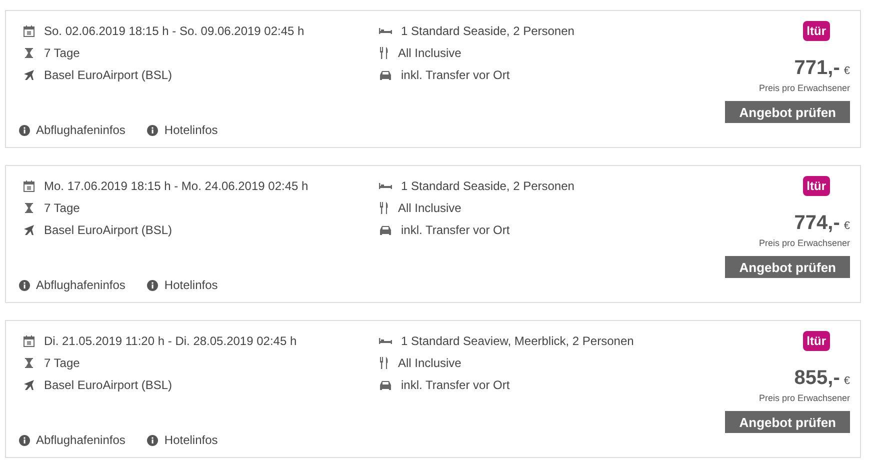  What do you see at coordinates (817, 223) in the screenshot?
I see `price: 774,-` at bounding box center [817, 223].